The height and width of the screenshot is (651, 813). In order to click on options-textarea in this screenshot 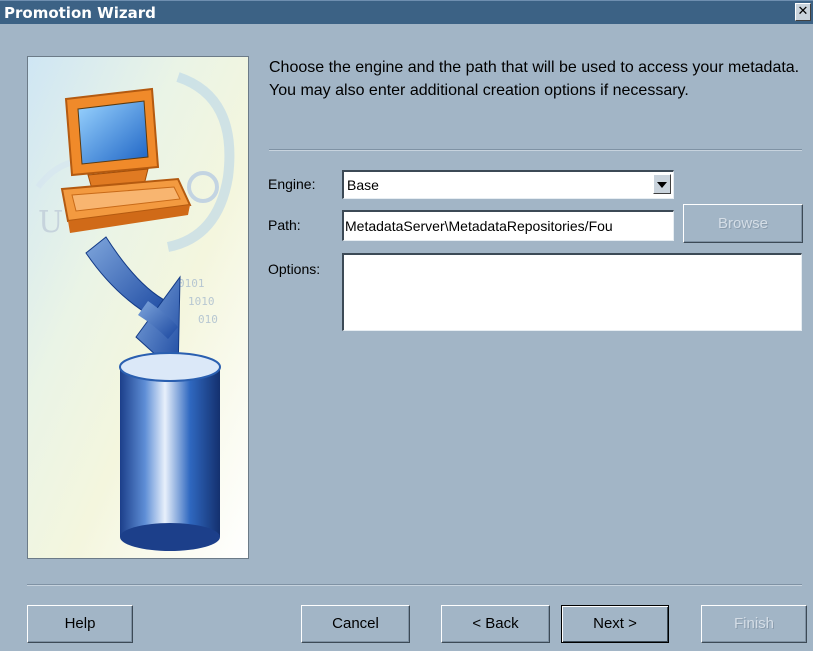, I will do `click(572, 292)`.